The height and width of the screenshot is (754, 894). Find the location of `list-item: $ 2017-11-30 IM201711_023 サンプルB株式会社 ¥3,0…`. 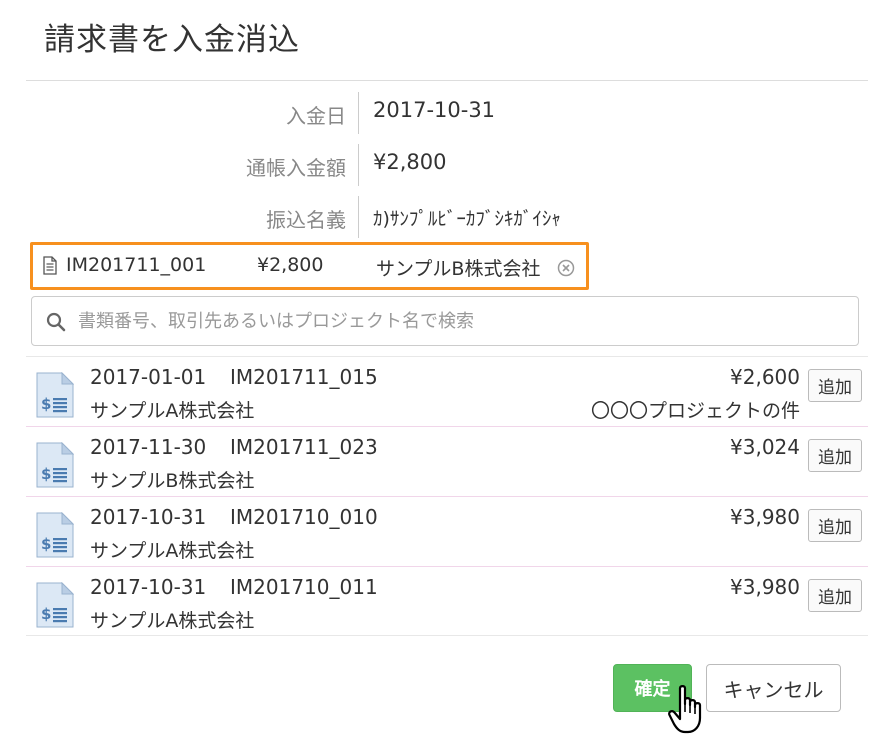

list-item: $ 2017-11-30 IM201711_023 サンプルB株式会社 ¥3,0… is located at coordinates (447, 461).